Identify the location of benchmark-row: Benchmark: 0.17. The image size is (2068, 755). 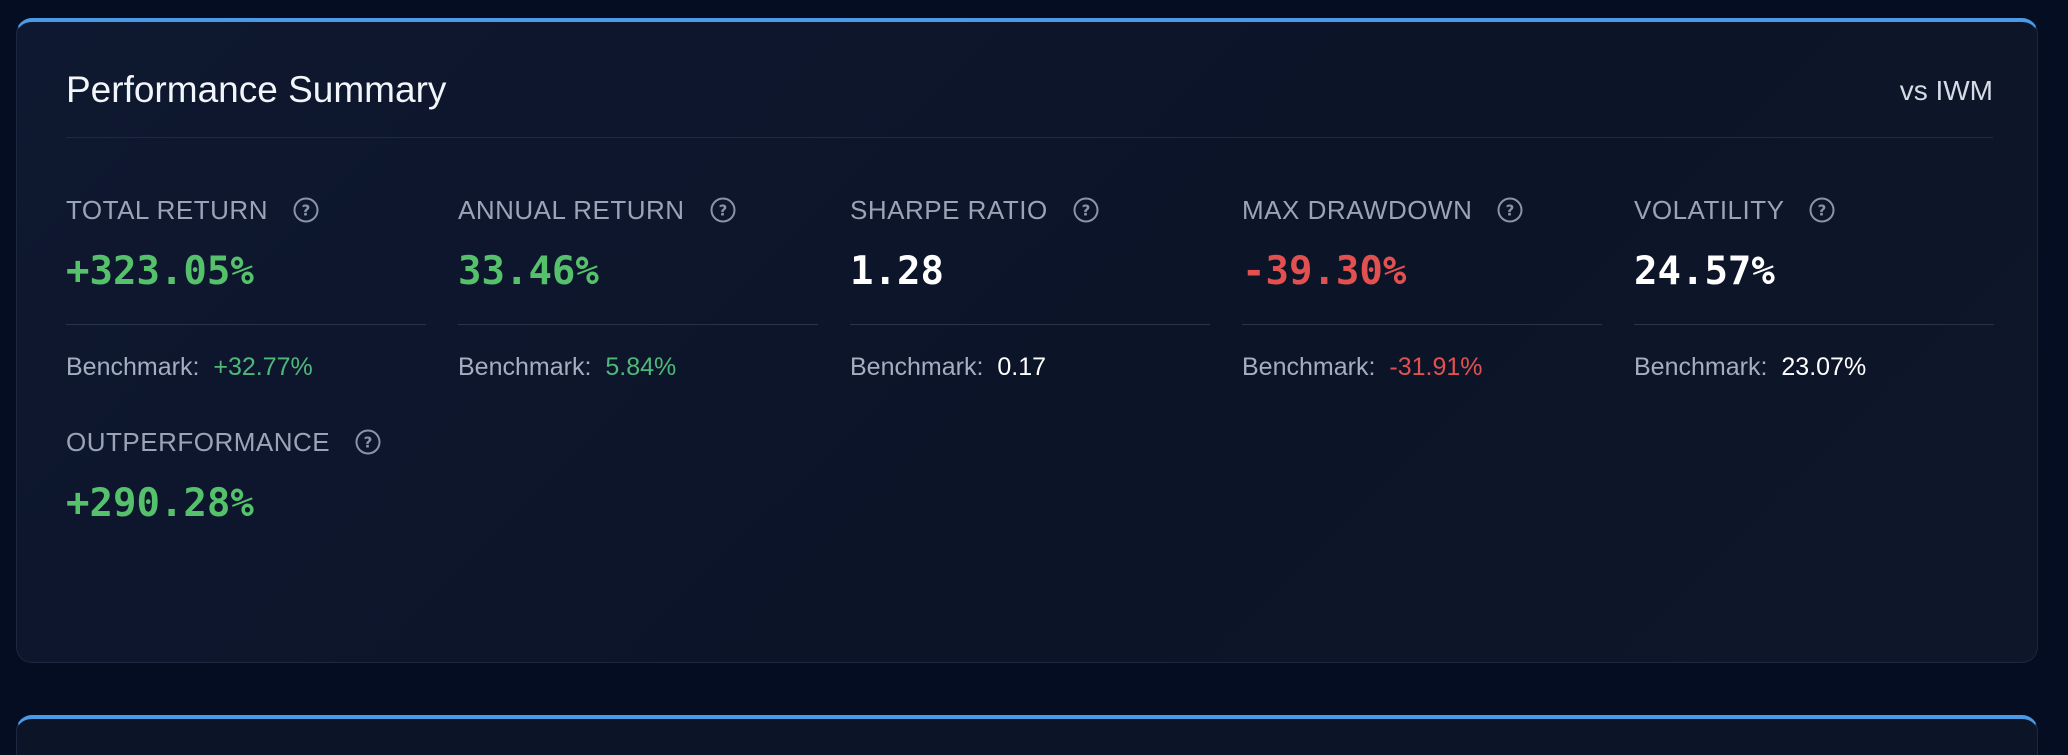
(948, 367).